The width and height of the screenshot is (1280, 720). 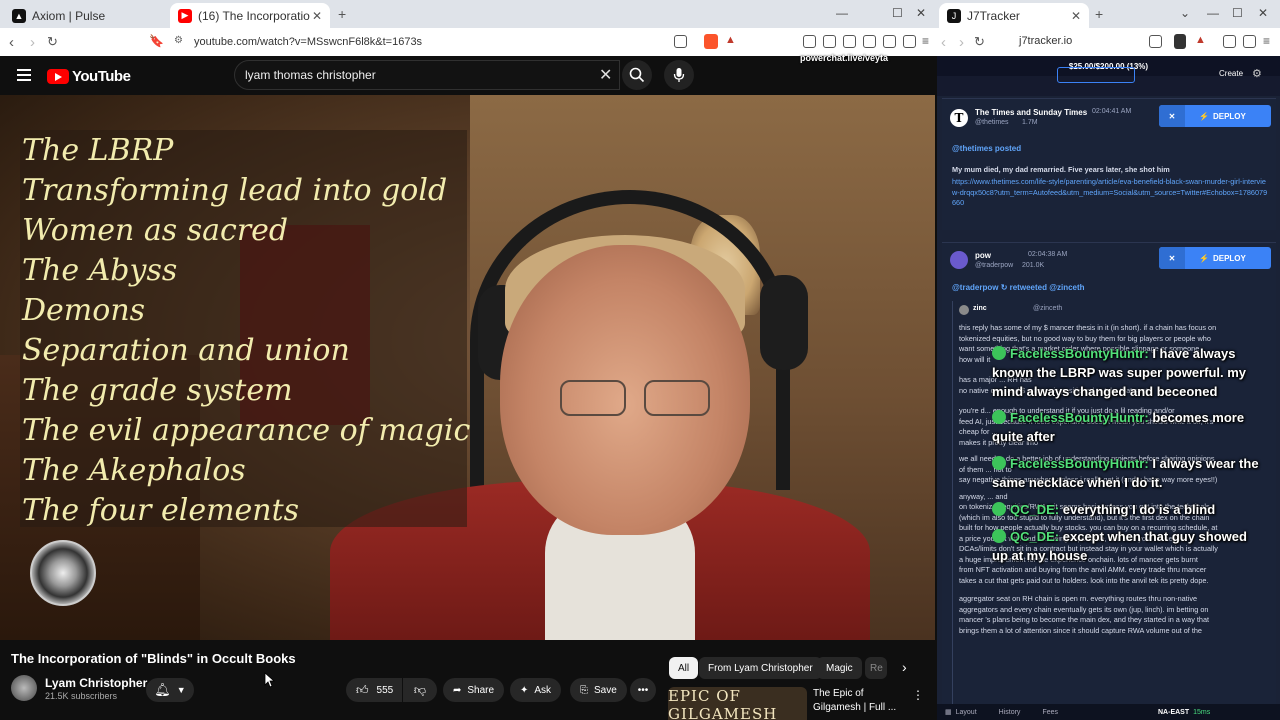 What do you see at coordinates (84, 310) in the screenshot?
I see `topic-line: Demons` at bounding box center [84, 310].